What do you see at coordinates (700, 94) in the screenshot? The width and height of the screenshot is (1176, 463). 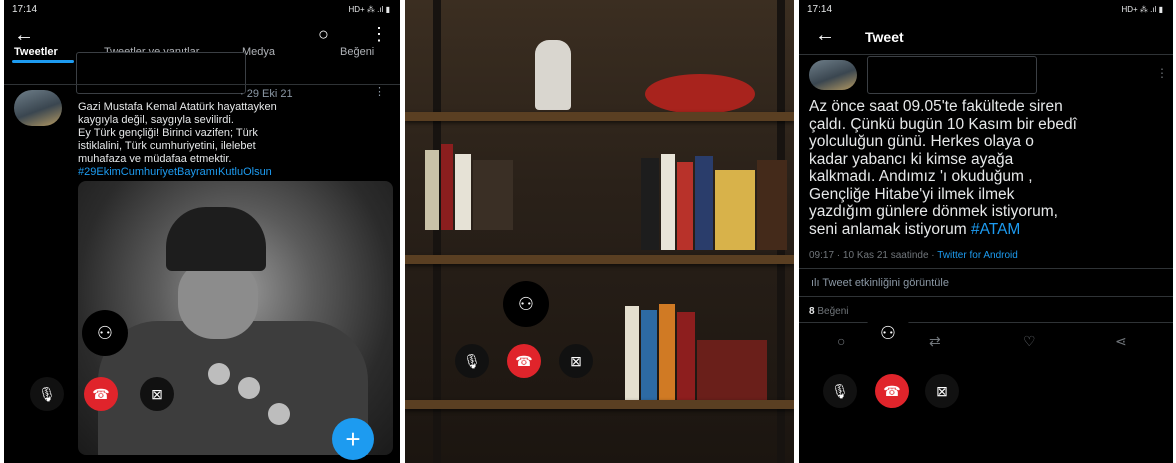 I see `red-lamp` at bounding box center [700, 94].